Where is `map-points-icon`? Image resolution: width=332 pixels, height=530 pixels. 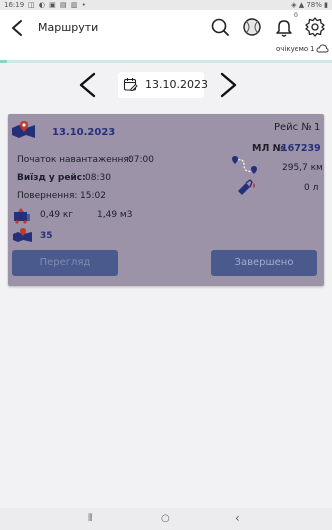 map-points-icon is located at coordinates (22, 235).